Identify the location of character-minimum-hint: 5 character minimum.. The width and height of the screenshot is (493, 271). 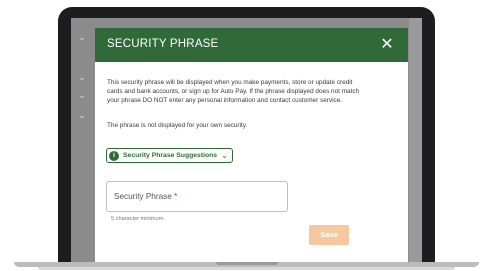
(138, 219).